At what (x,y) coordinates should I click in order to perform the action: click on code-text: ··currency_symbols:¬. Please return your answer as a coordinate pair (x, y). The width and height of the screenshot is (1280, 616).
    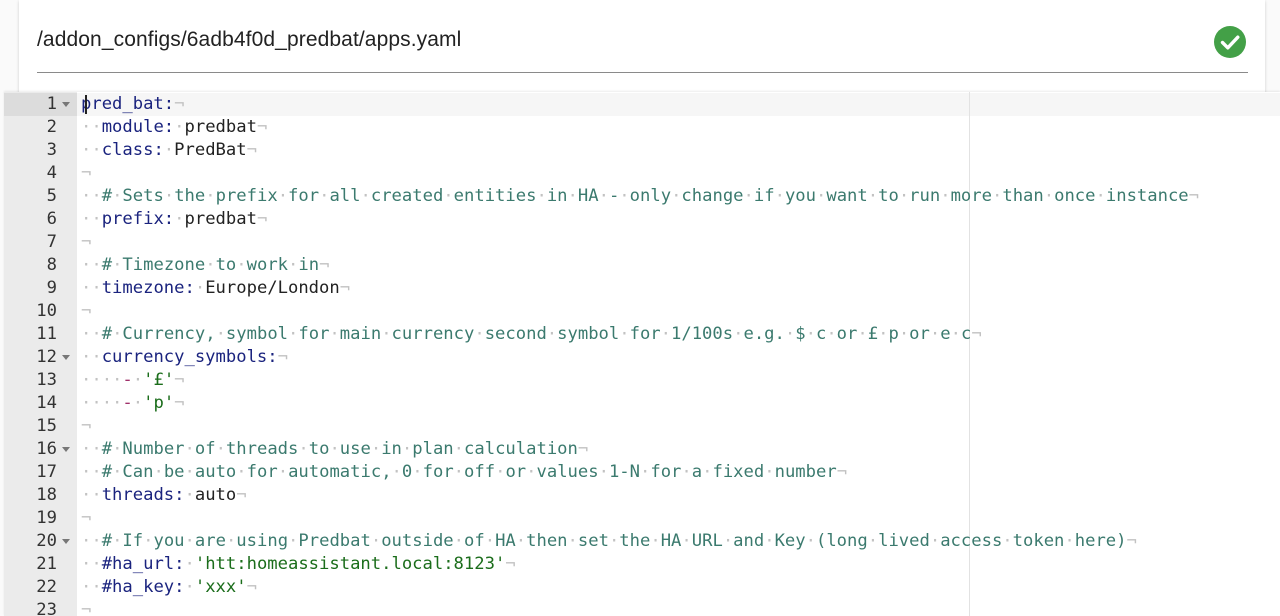
    Looking at the image, I should click on (184, 357).